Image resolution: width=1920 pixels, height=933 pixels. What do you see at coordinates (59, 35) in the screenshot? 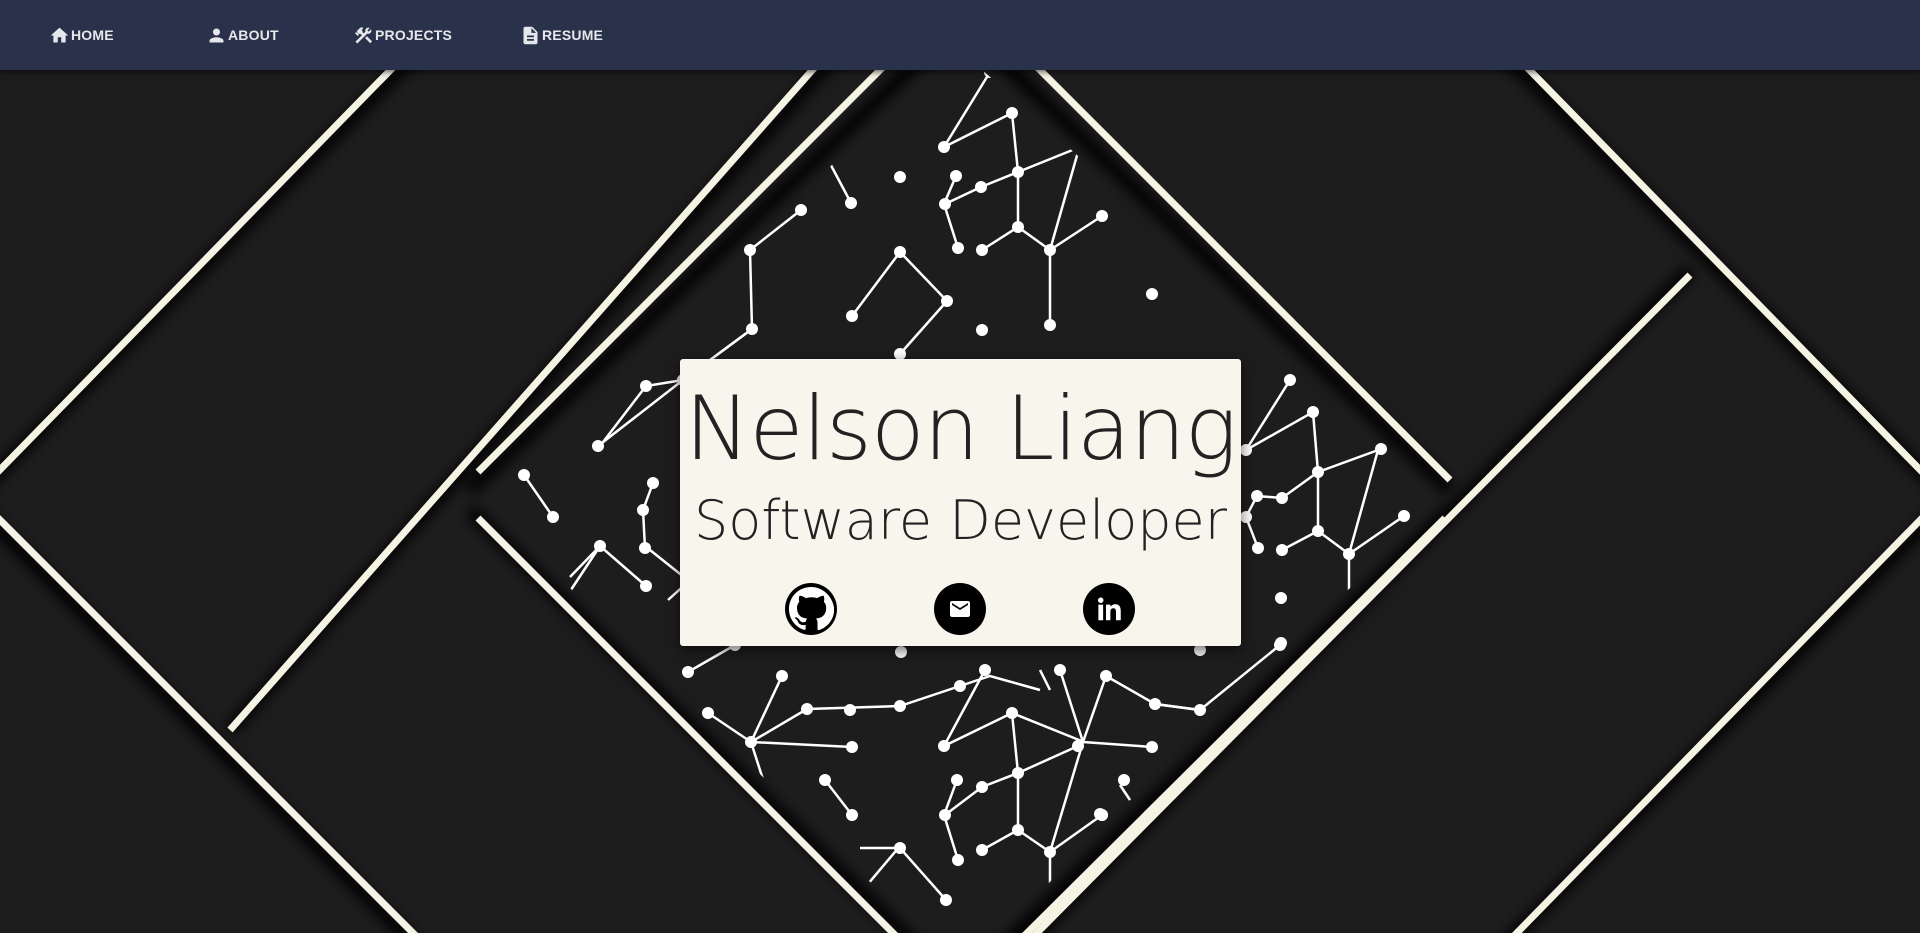
I see `home-icon` at bounding box center [59, 35].